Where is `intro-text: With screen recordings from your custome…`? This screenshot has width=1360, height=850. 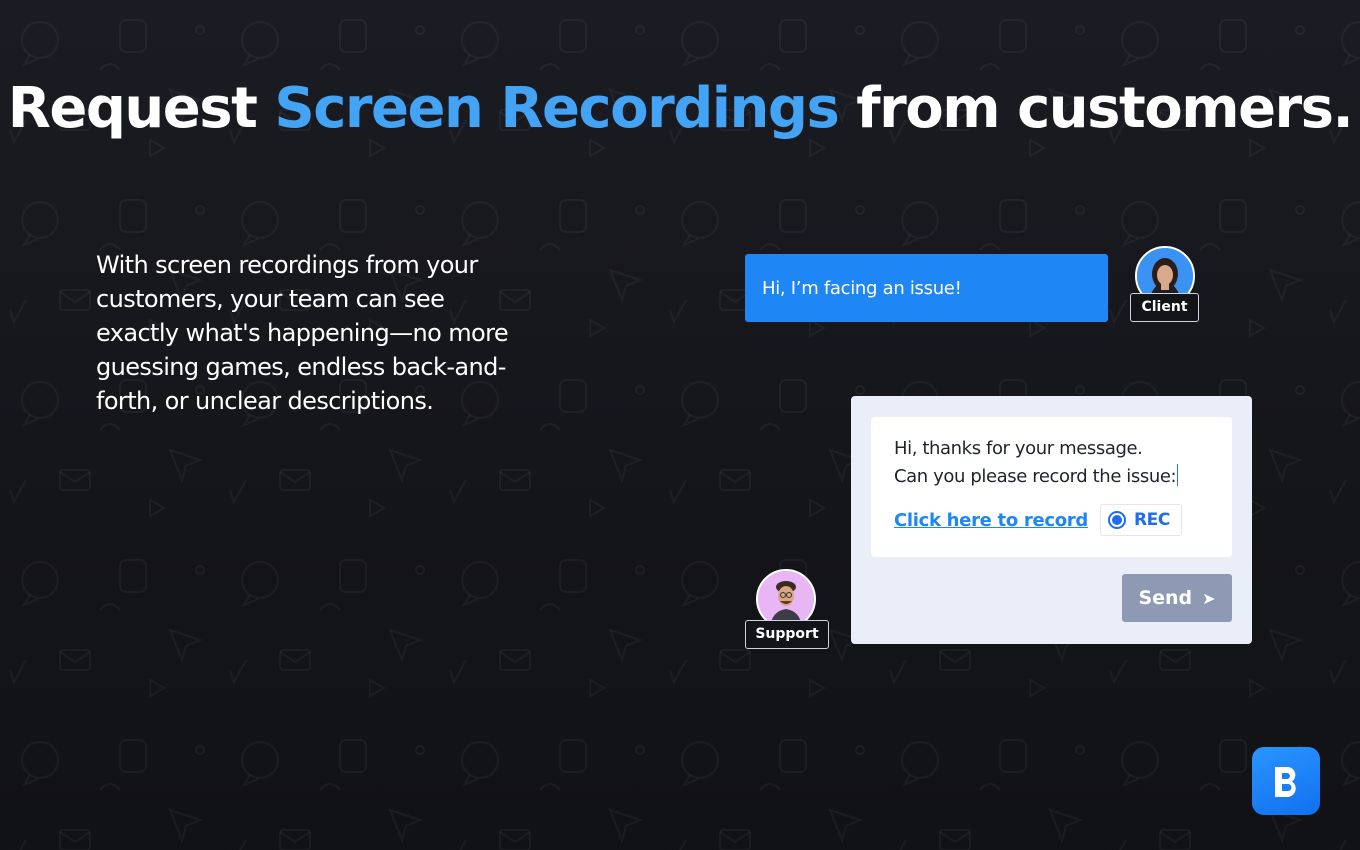 intro-text: With screen recordings from your custome… is located at coordinates (302, 333).